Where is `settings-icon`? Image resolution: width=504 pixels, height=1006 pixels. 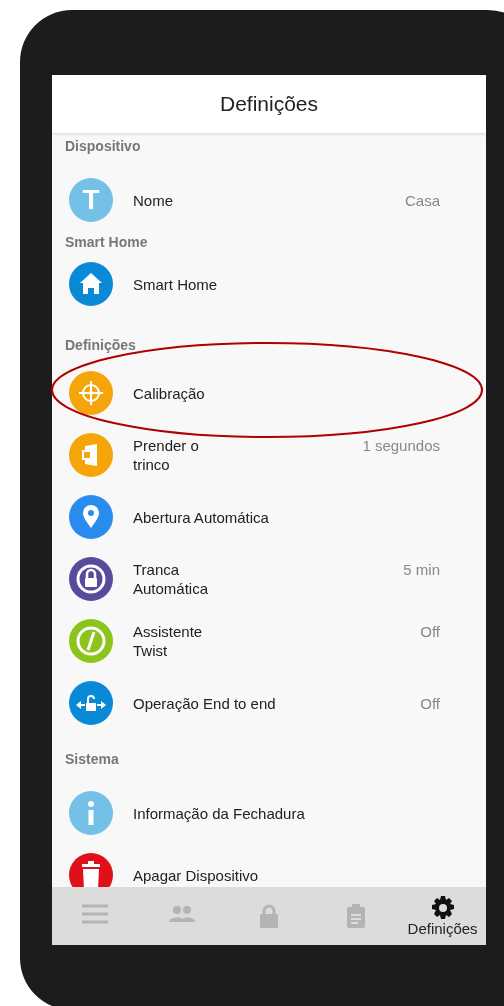
settings-icon is located at coordinates (442, 907).